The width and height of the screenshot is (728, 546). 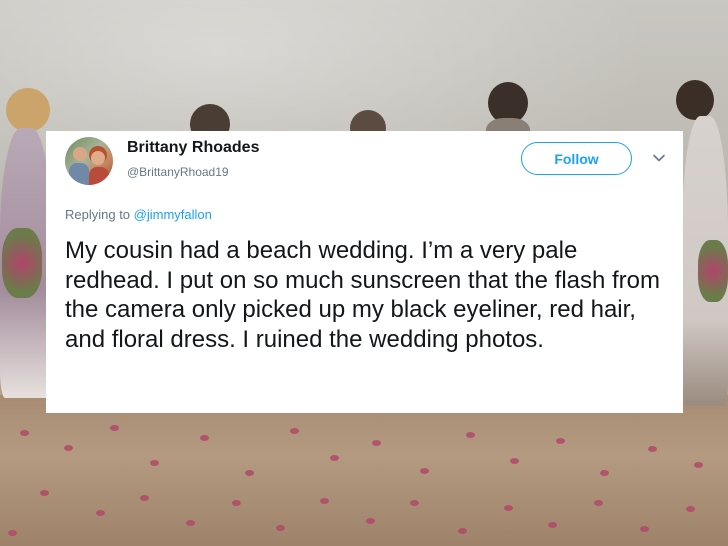 I want to click on reply-mention-link: @jimmyfallon, so click(x=173, y=214).